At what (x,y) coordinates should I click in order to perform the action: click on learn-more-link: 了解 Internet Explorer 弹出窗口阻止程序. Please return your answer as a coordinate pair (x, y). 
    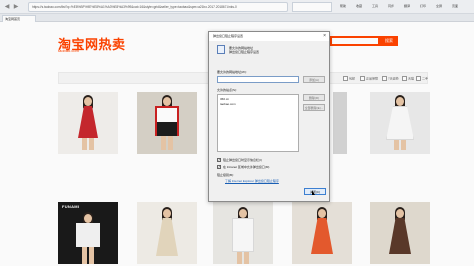
    Looking at the image, I should click on (252, 181).